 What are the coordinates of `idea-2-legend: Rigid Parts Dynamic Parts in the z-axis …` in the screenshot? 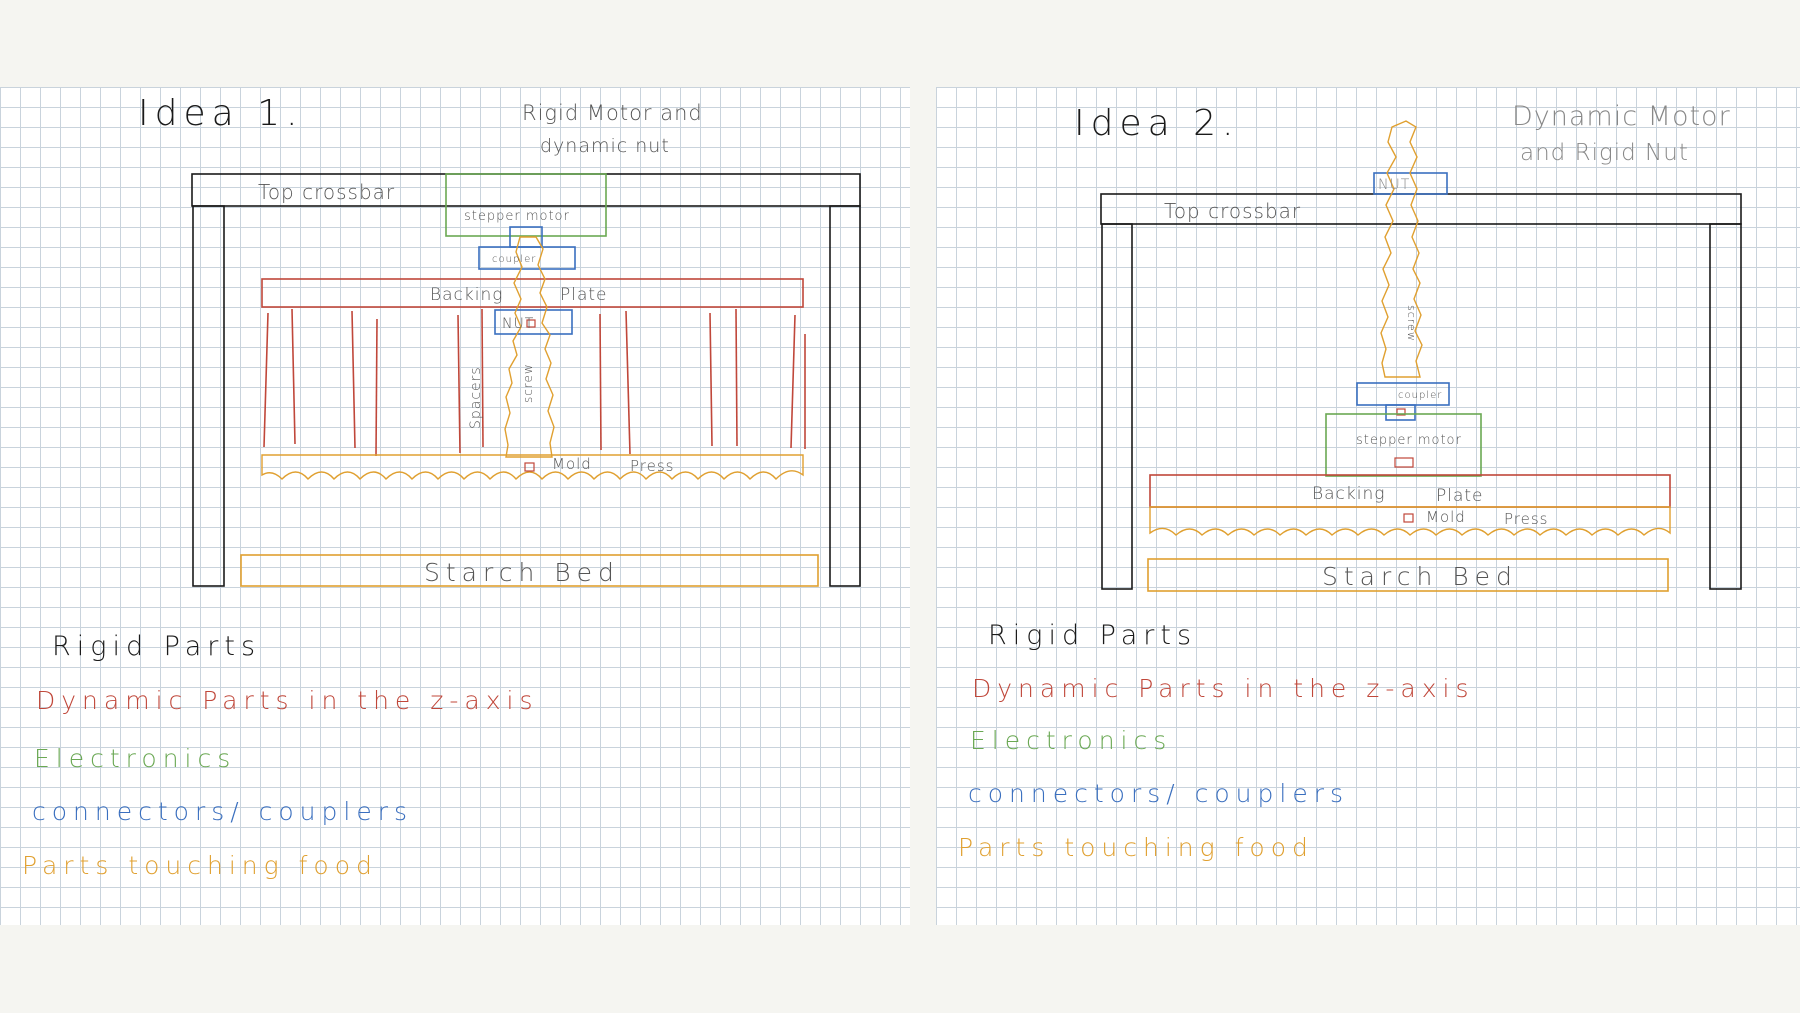 It's located at (1216, 741).